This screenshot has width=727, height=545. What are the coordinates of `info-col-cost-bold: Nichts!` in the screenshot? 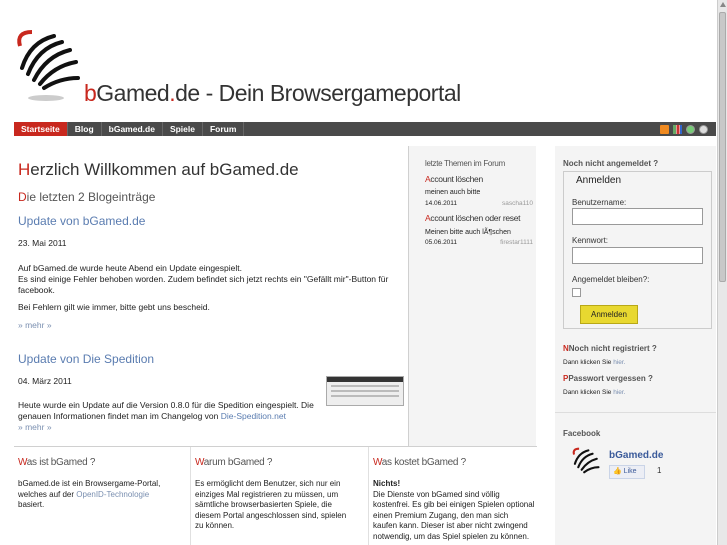 It's located at (387, 483).